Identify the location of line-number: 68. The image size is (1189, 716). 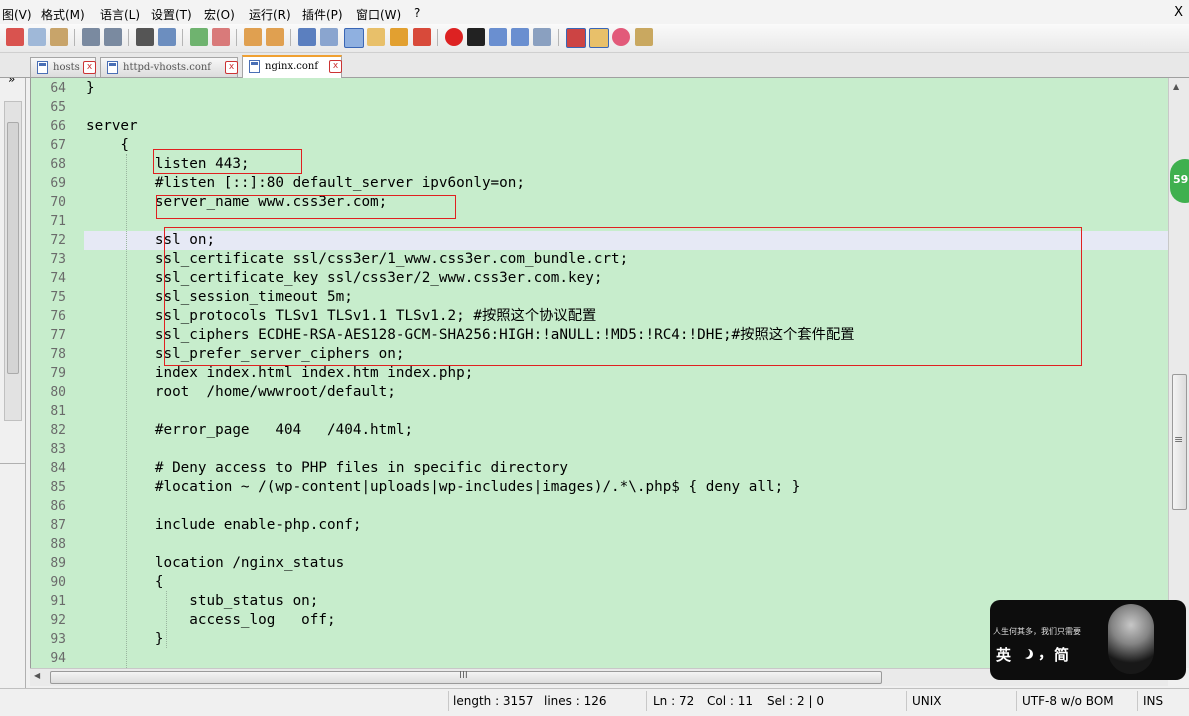
(58, 164).